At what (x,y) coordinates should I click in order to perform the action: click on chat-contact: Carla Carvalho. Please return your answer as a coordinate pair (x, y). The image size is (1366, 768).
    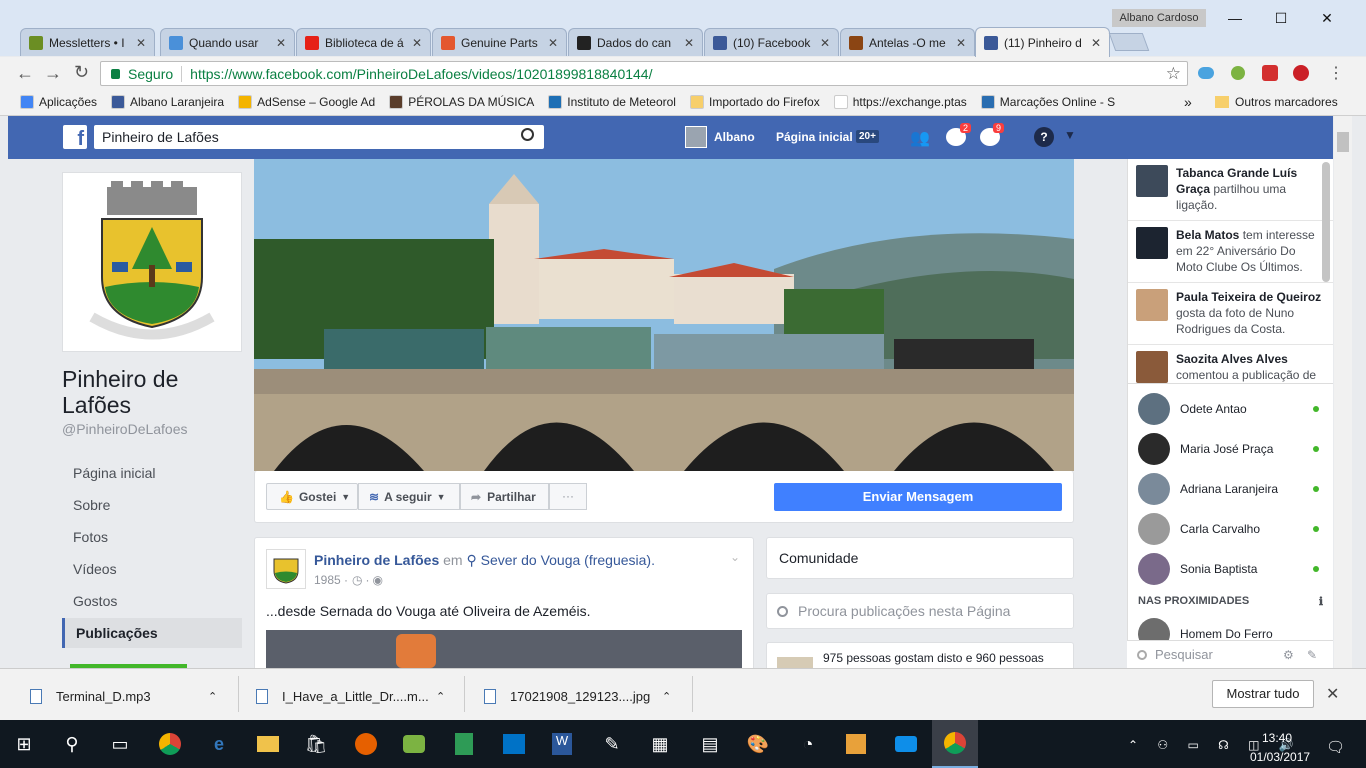
    Looking at the image, I should click on (1230, 529).